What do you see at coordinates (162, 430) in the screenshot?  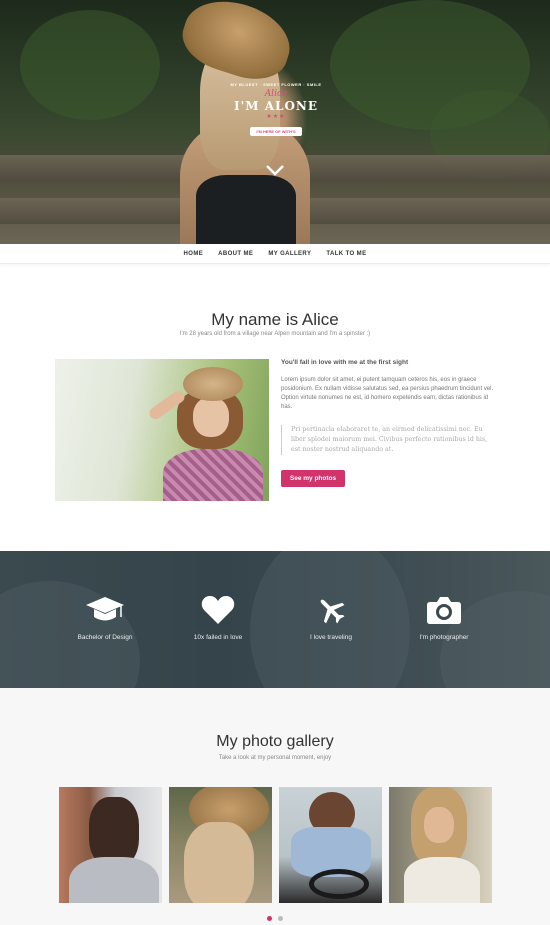 I see `about-photo` at bounding box center [162, 430].